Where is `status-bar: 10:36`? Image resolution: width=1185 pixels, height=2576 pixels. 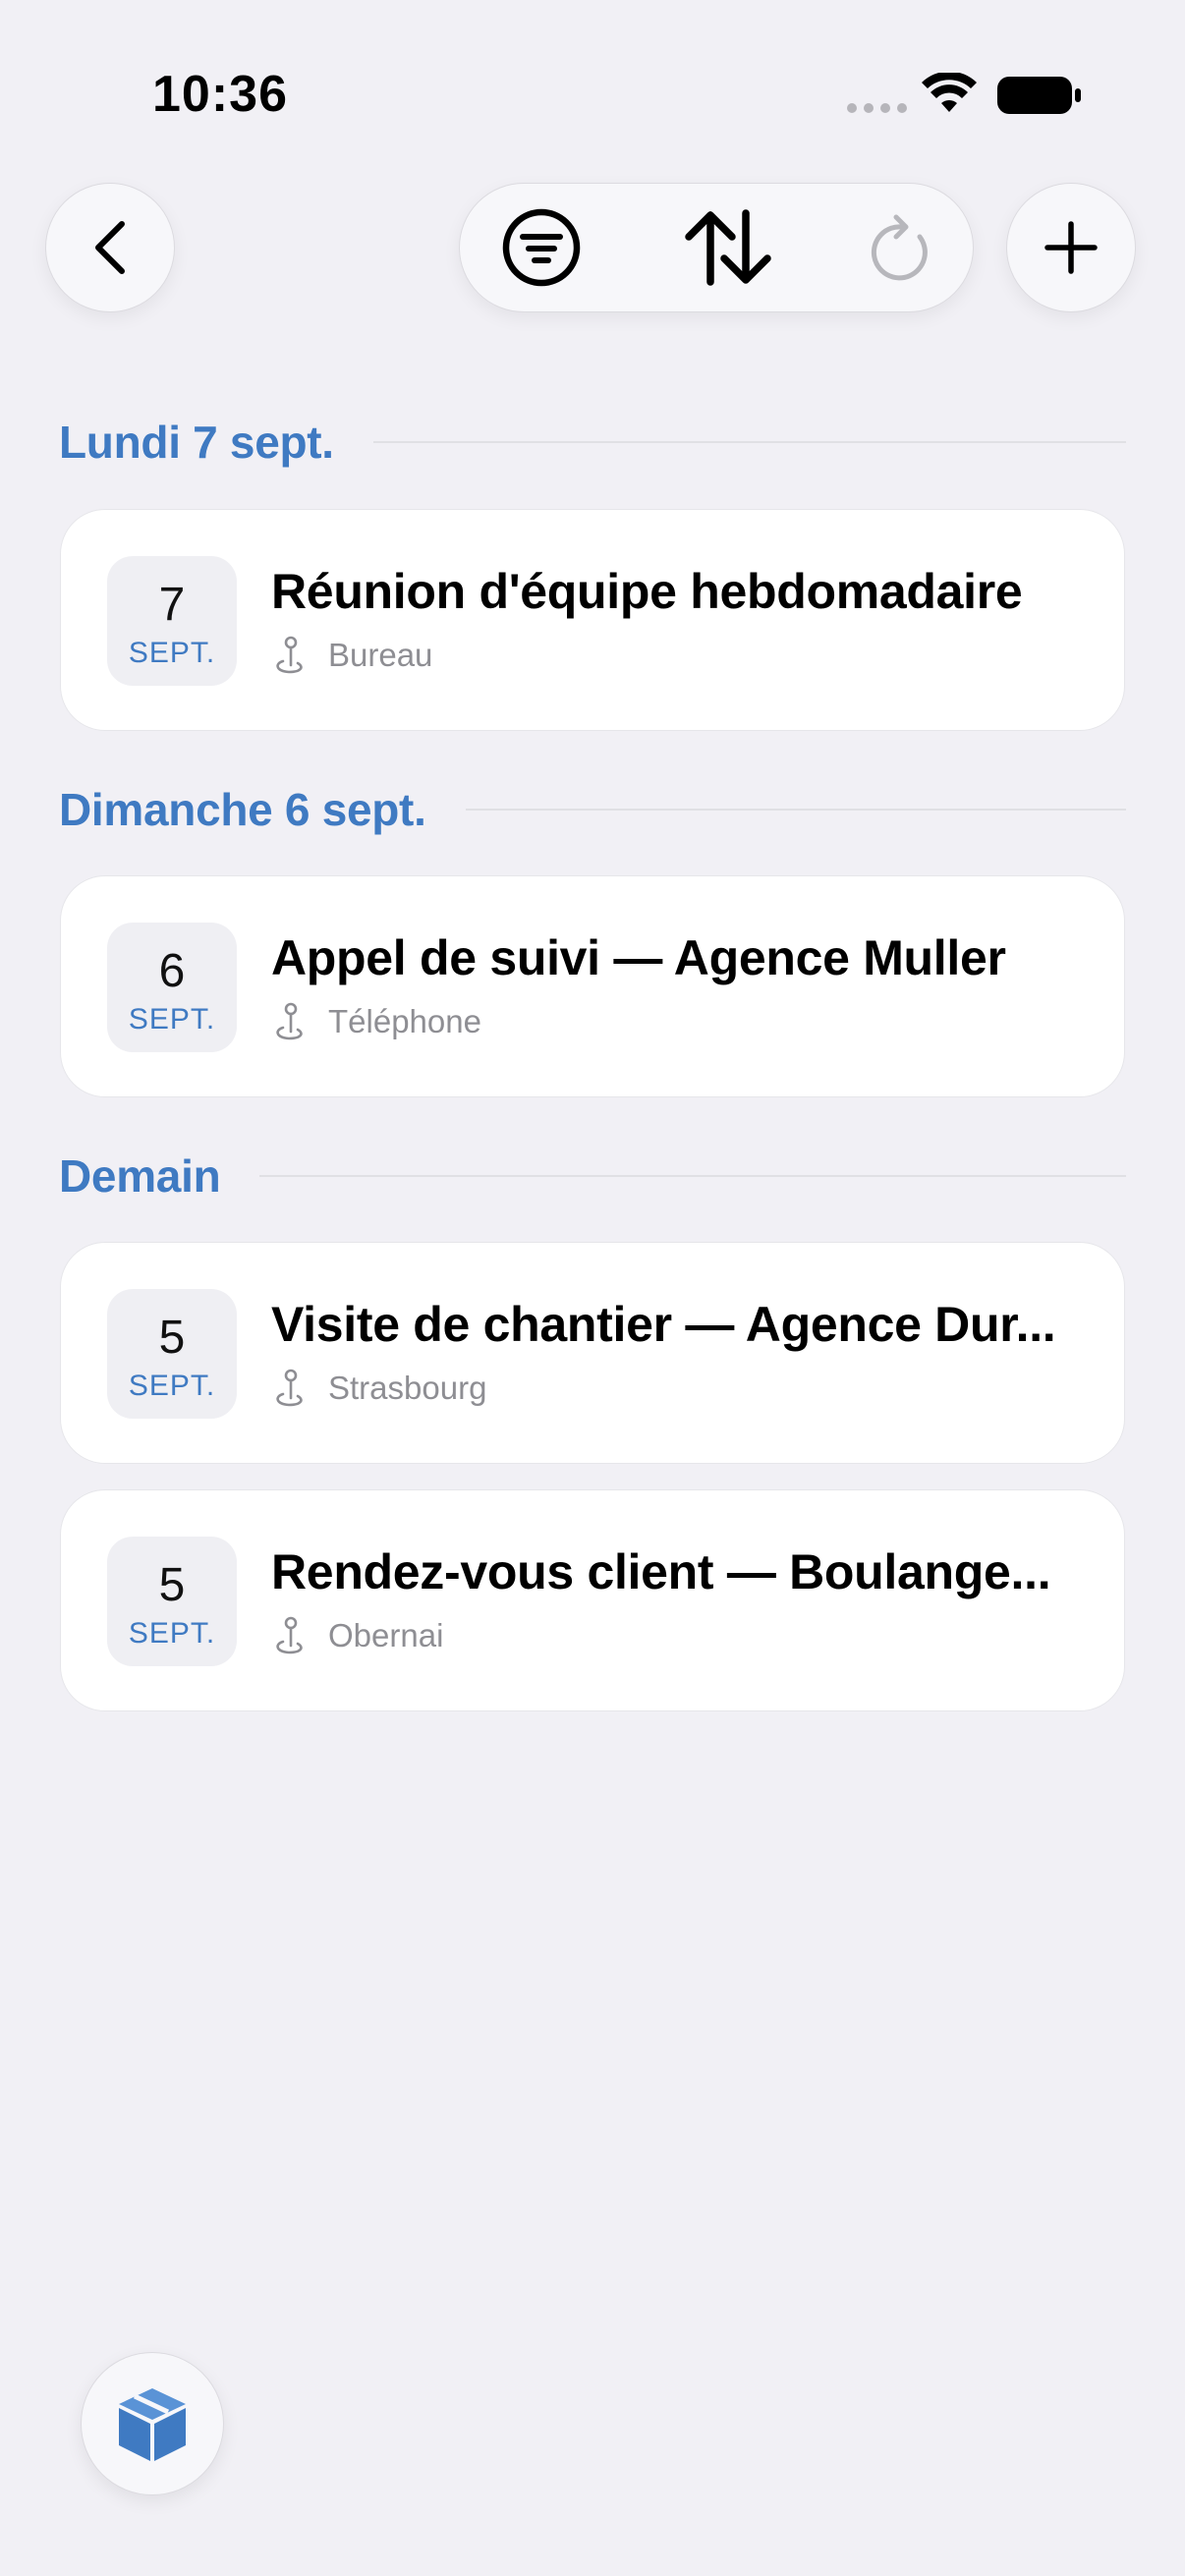 status-bar: 10:36 is located at coordinates (592, 88).